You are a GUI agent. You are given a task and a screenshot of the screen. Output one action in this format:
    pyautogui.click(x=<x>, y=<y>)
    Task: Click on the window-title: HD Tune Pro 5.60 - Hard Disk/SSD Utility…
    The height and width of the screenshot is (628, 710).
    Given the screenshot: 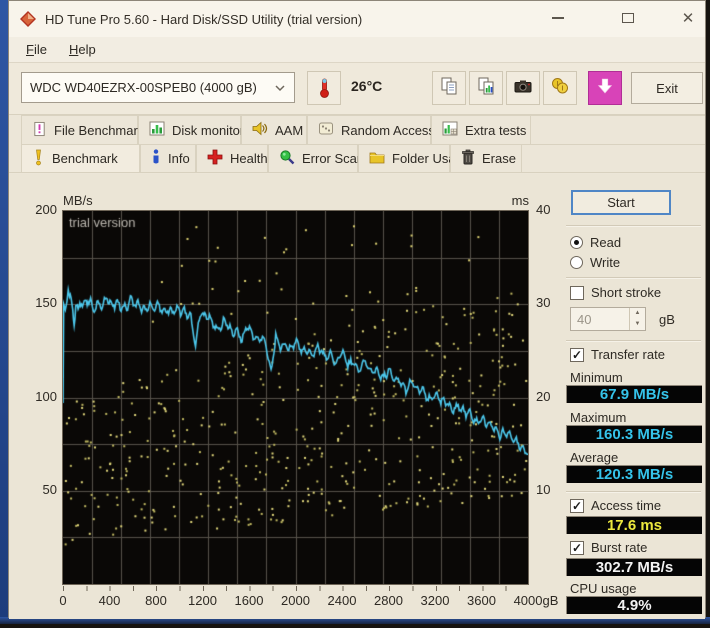 What is the action you would take?
    pyautogui.click(x=204, y=19)
    